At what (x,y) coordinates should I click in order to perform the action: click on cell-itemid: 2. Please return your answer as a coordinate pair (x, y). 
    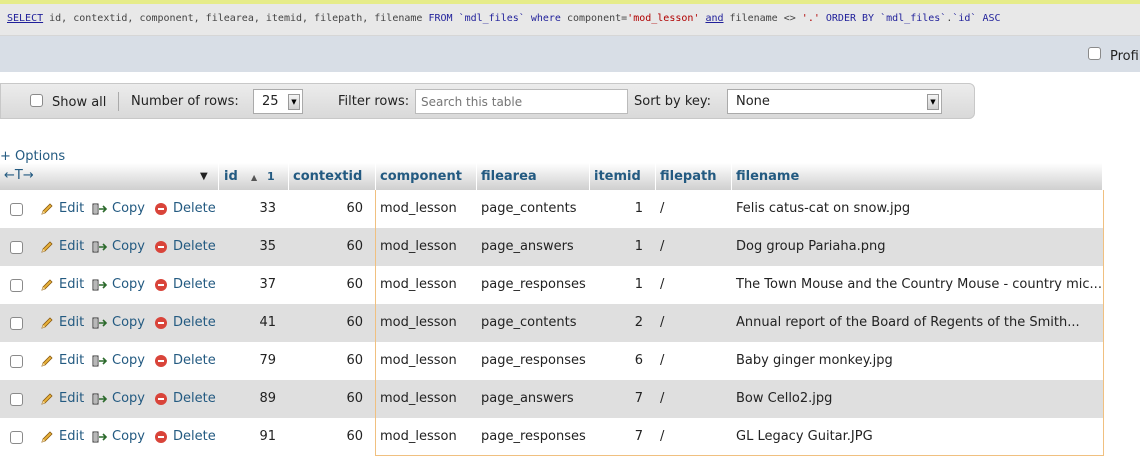
    Looking at the image, I should click on (616, 322).